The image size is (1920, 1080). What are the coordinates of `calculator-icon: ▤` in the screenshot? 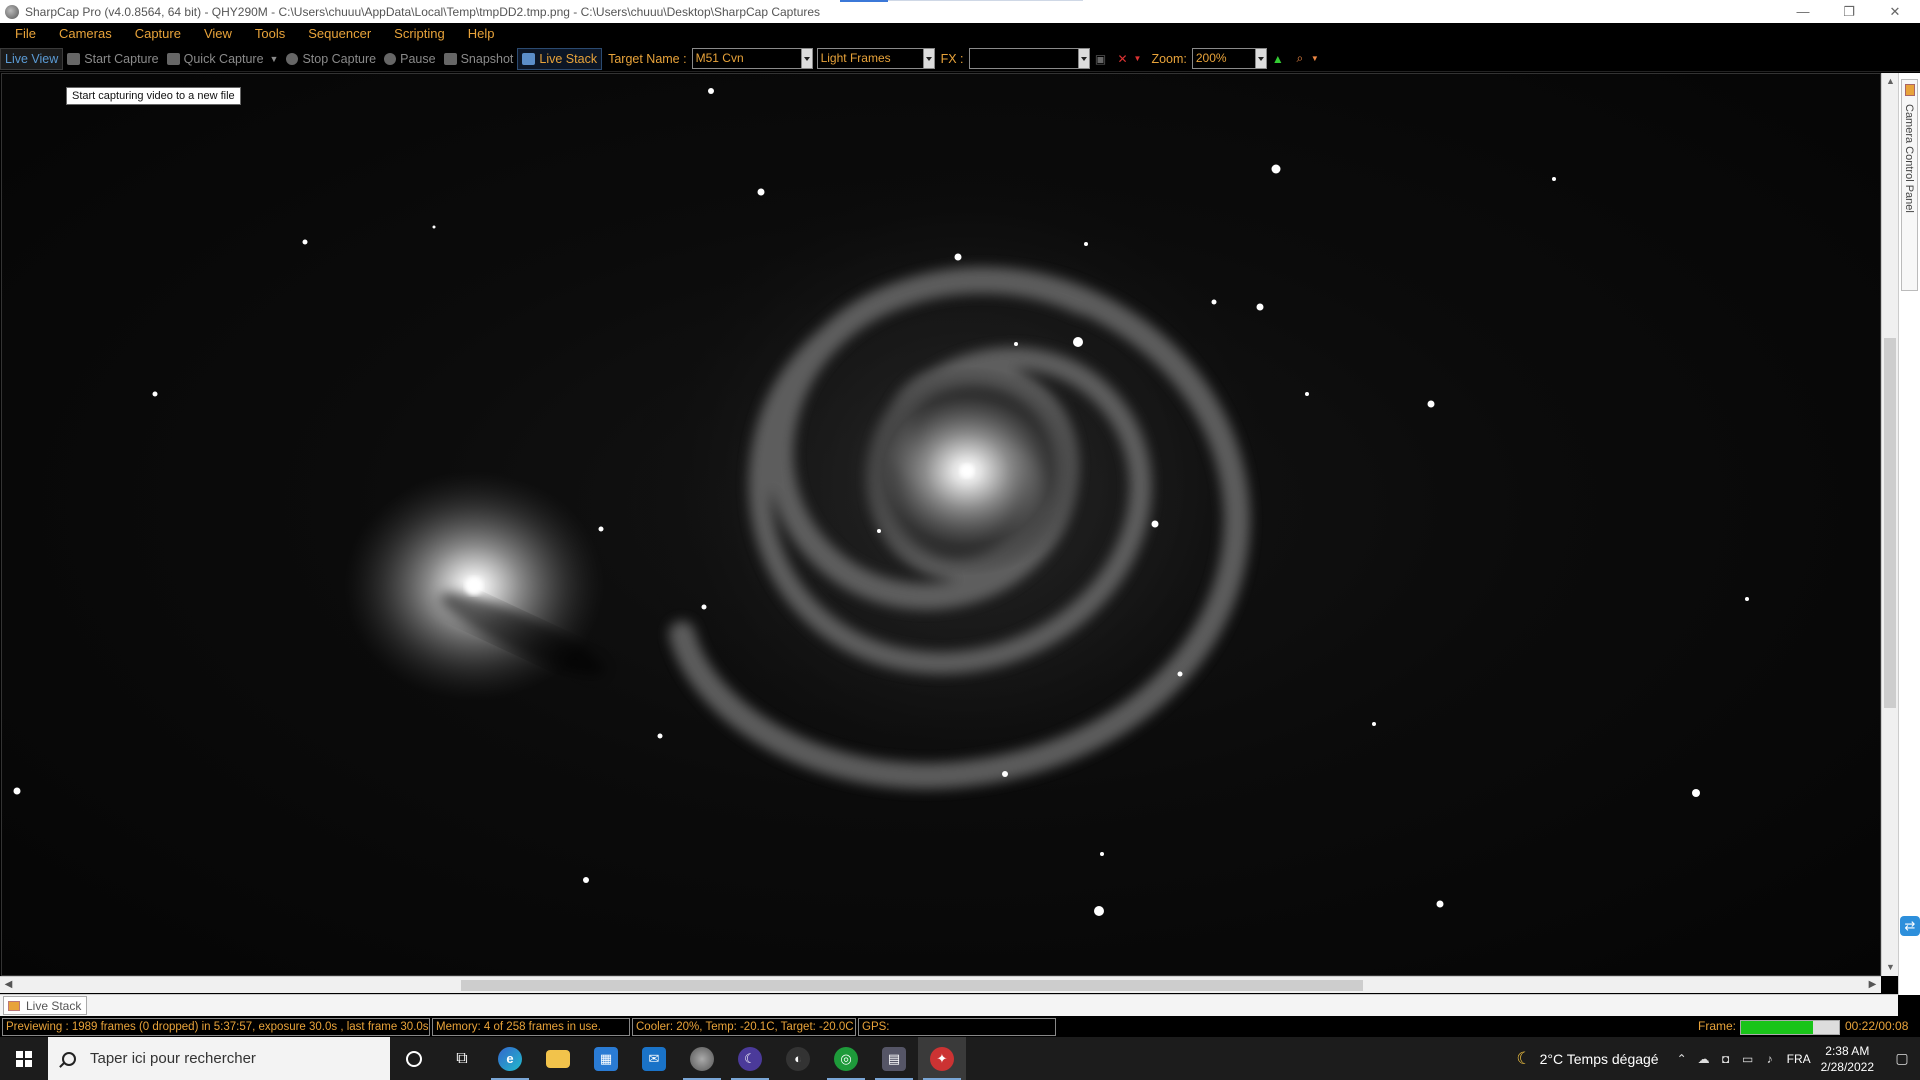 It's located at (894, 1058).